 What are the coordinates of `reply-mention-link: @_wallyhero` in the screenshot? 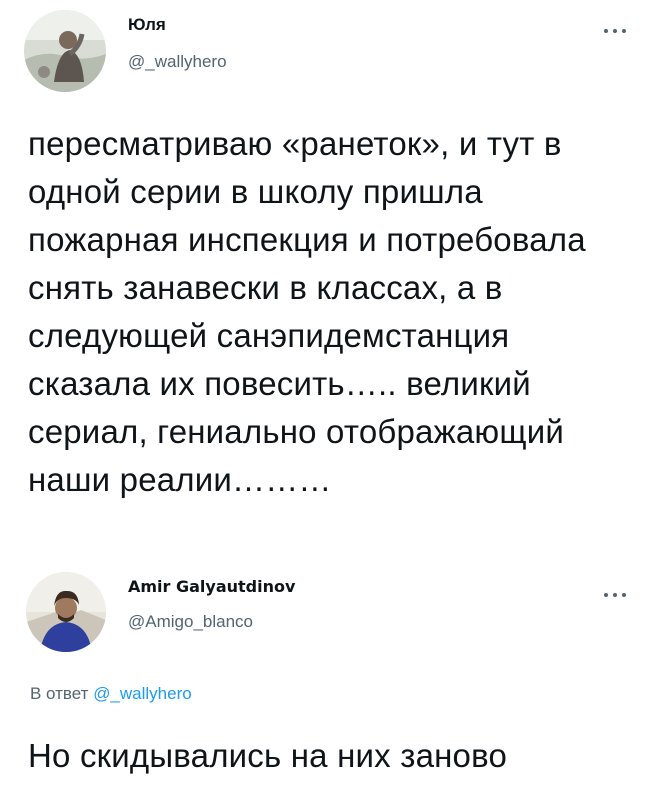 It's located at (142, 693).